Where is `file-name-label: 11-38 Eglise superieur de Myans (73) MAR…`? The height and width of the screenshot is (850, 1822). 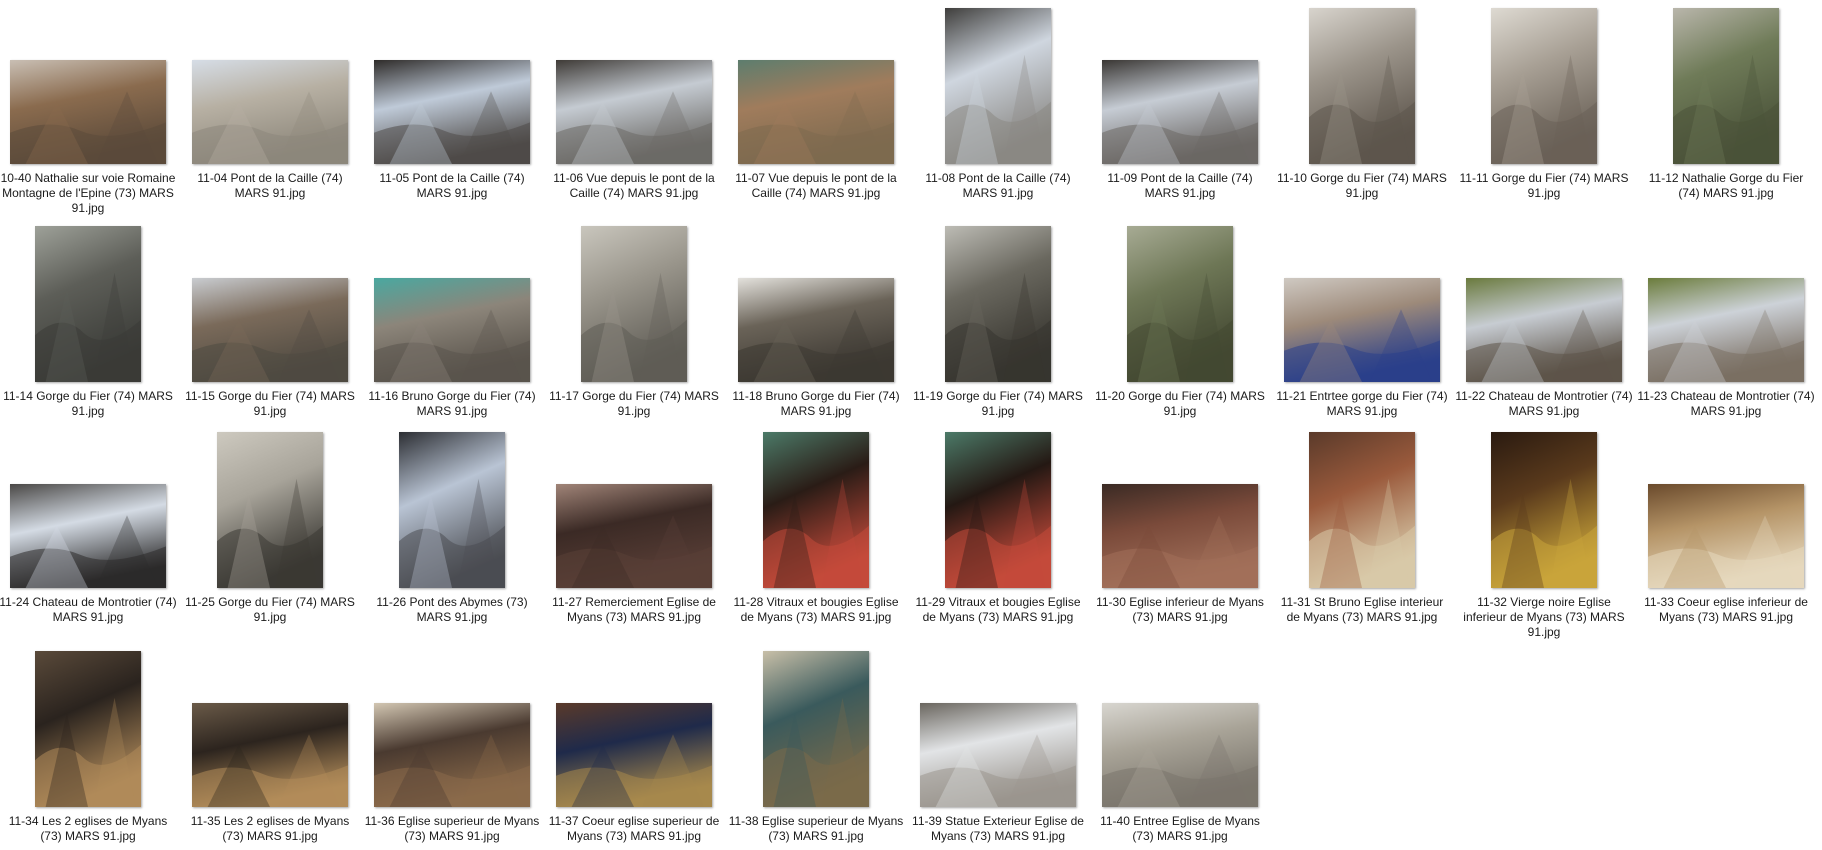 file-name-label: 11-38 Eglise superieur de Myans (73) MAR… is located at coordinates (816, 828).